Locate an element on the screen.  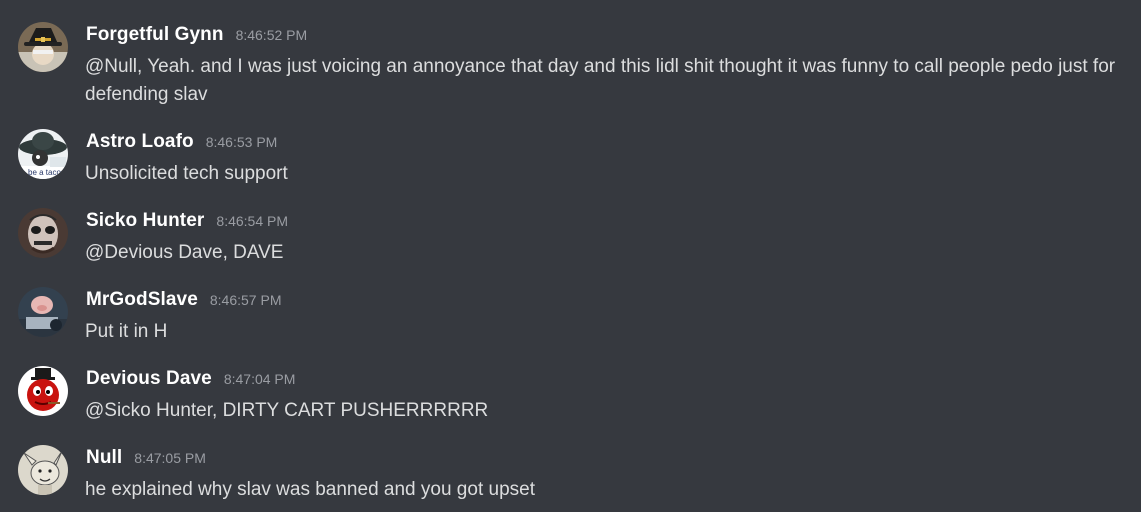
svg-text: be a taco is located at coordinates (44, 172).